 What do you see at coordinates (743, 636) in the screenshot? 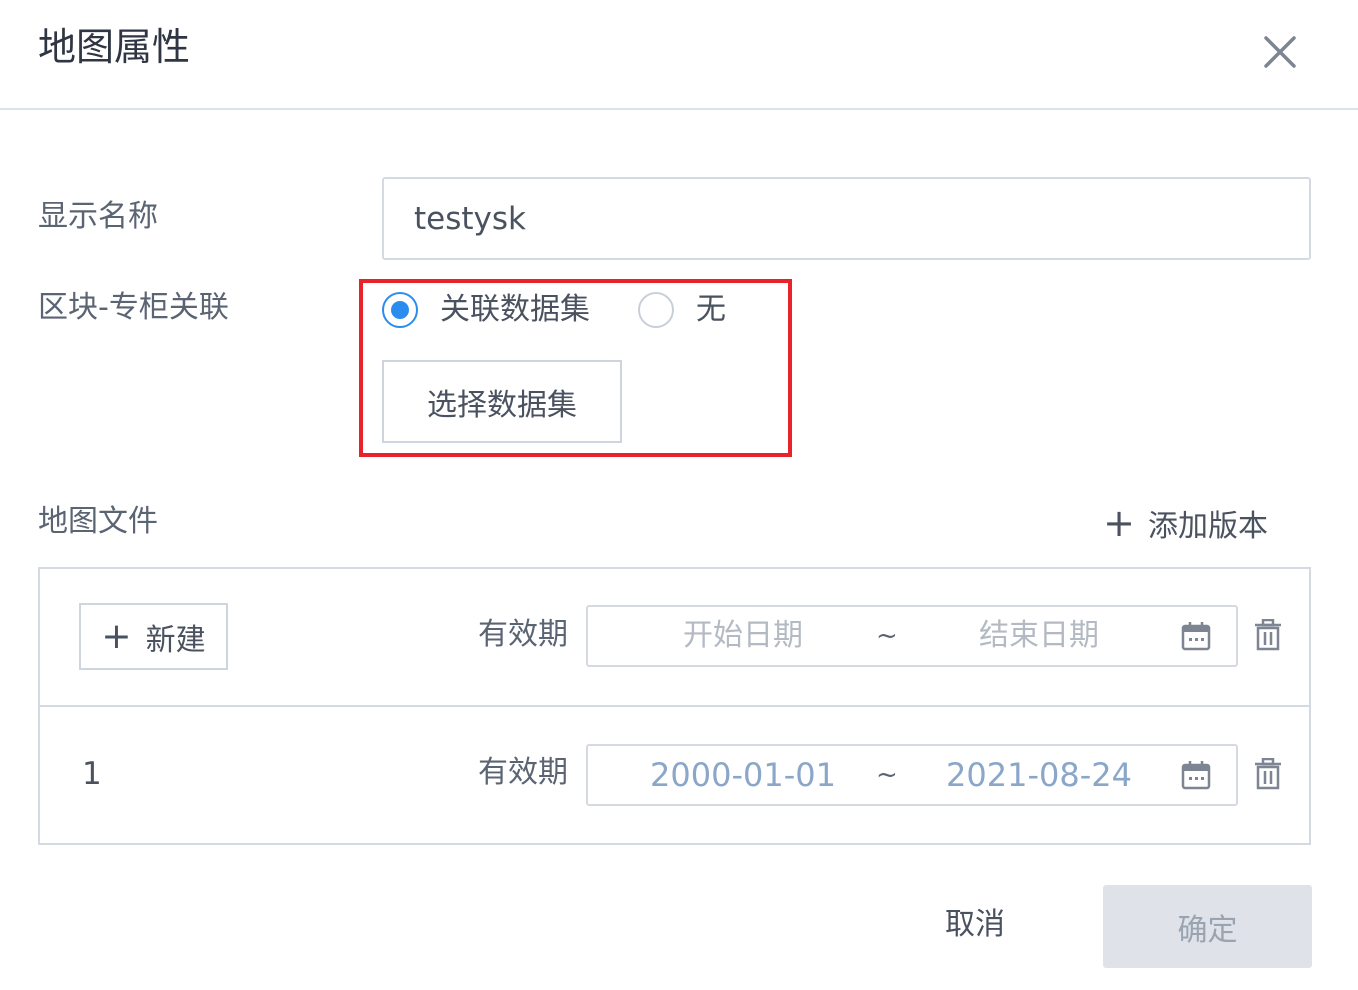
I see `start-date-field: 开始日期` at bounding box center [743, 636].